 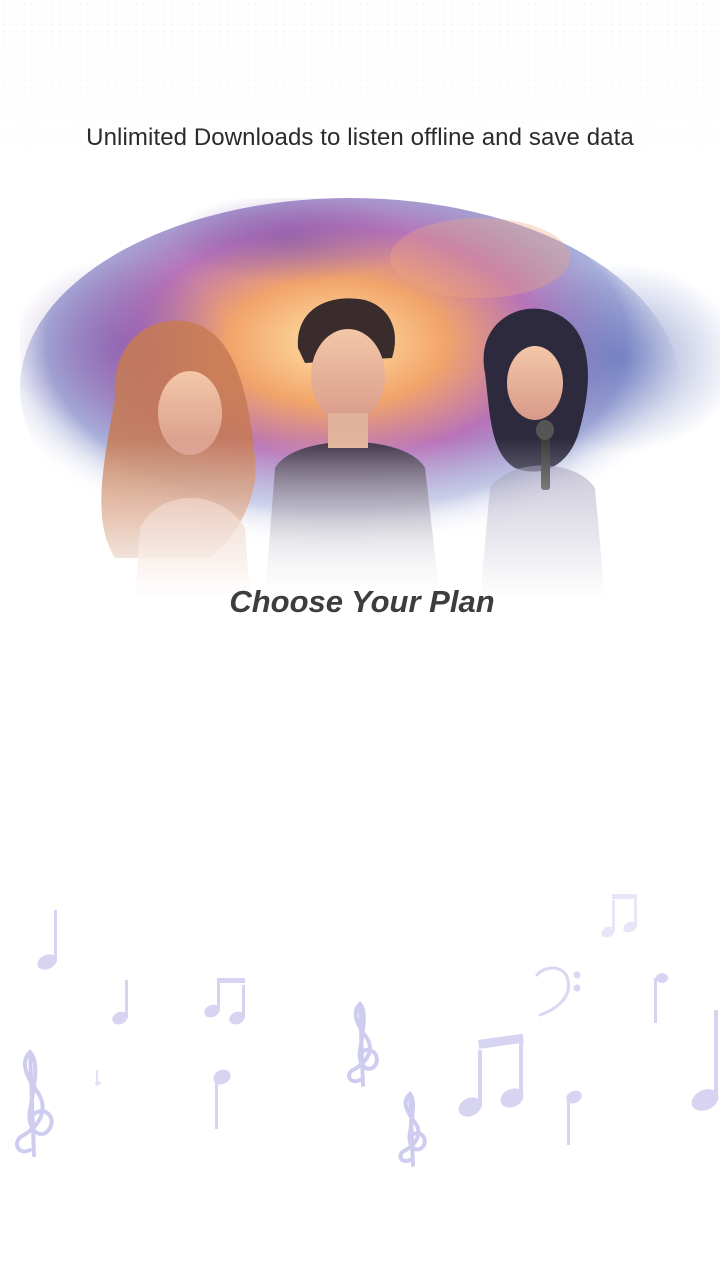 I want to click on choose-plan-heading: Choose Your Plan, so click(x=362, y=601).